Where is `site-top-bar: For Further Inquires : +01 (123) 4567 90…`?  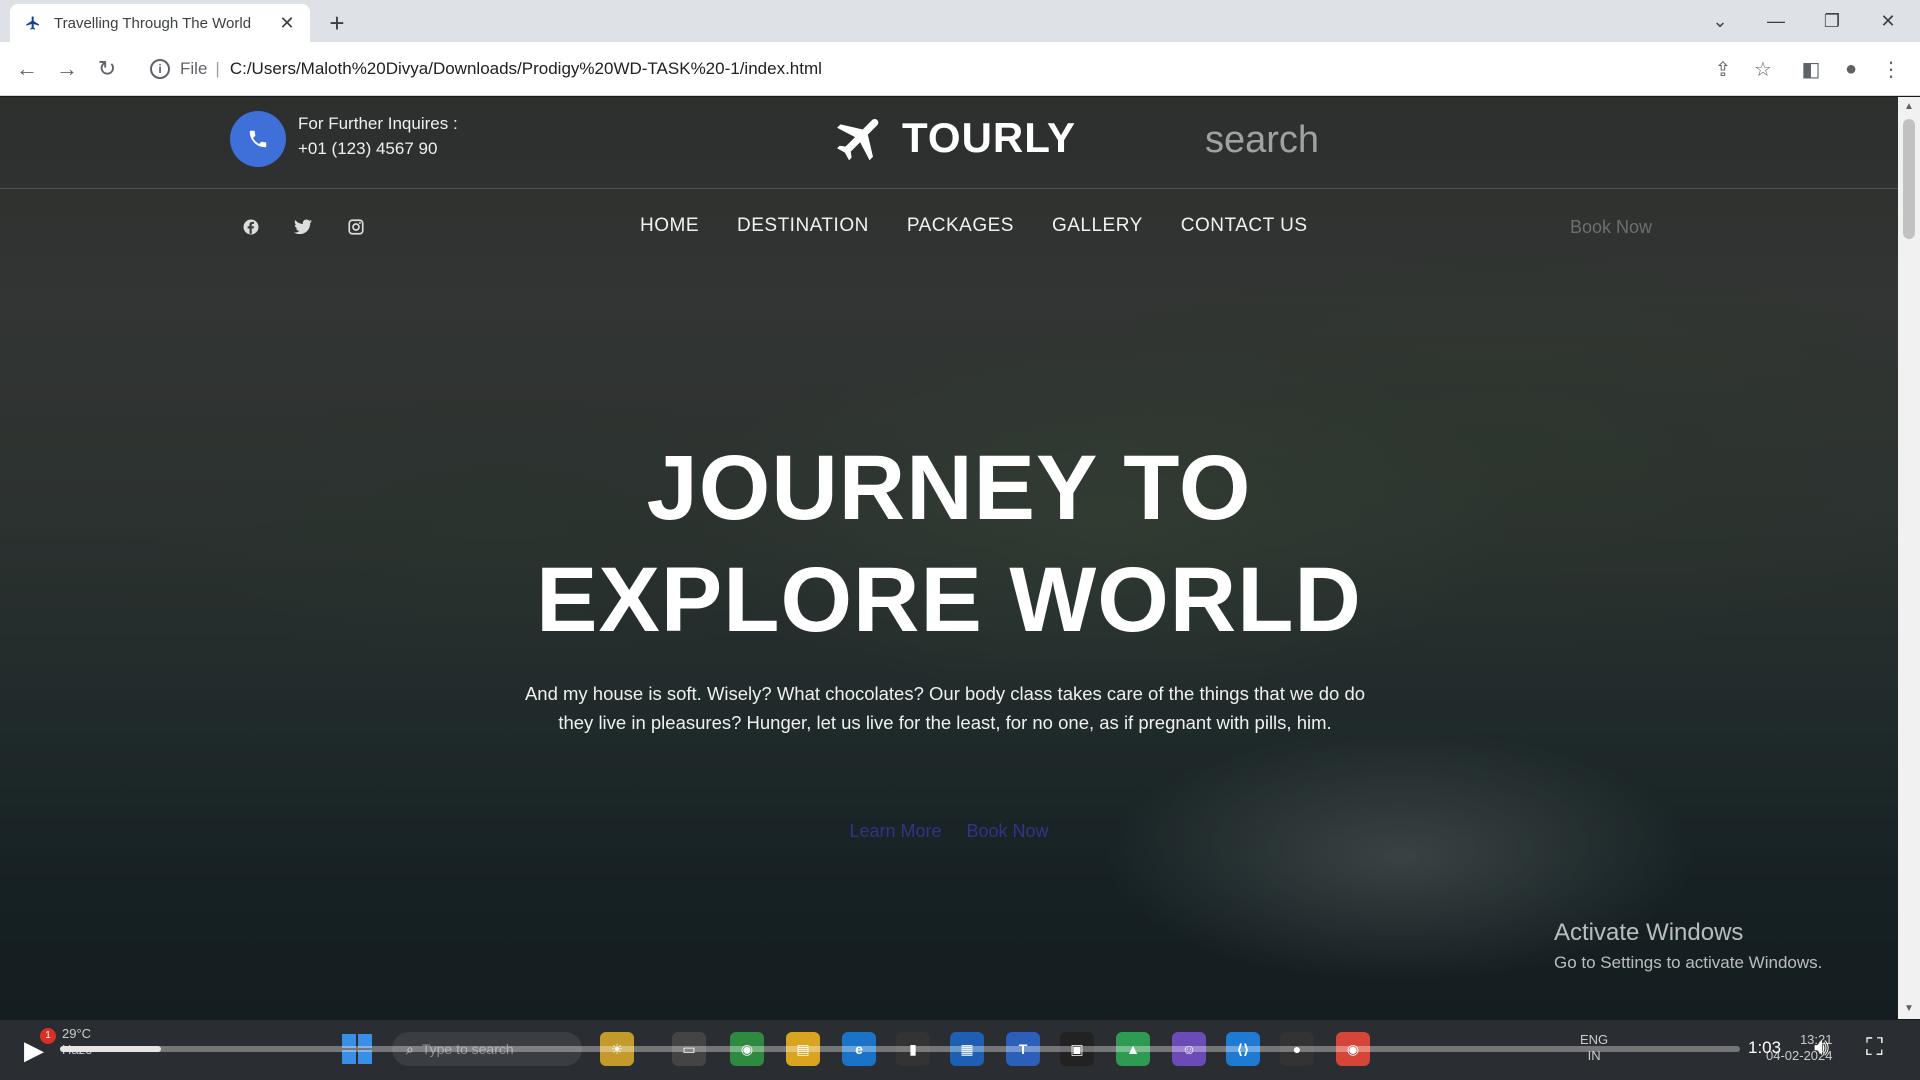
site-top-bar: For Further Inquires : +01 (123) 4567 90… is located at coordinates (949, 143).